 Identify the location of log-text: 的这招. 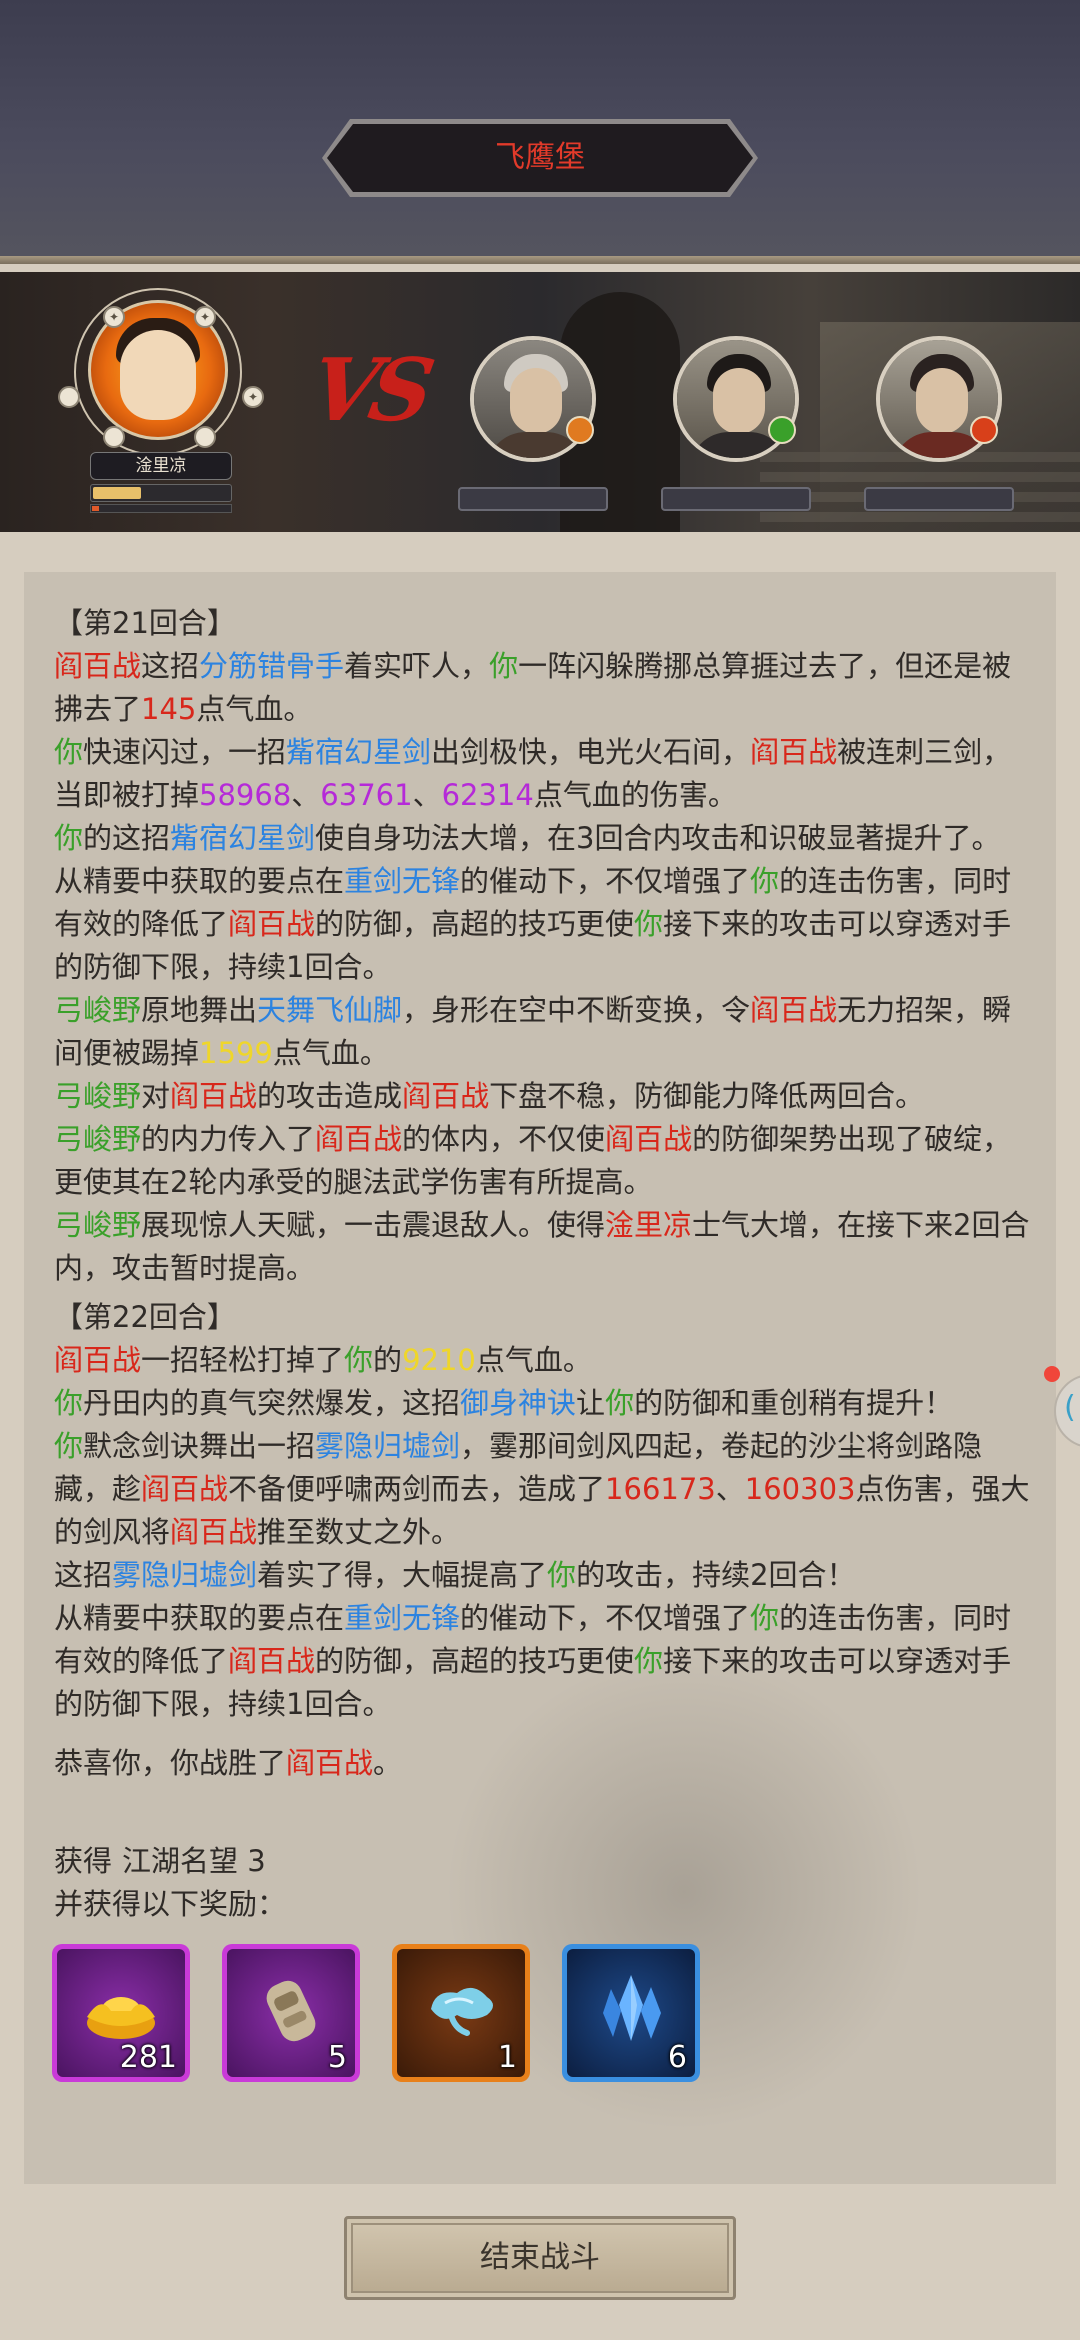
(127, 838).